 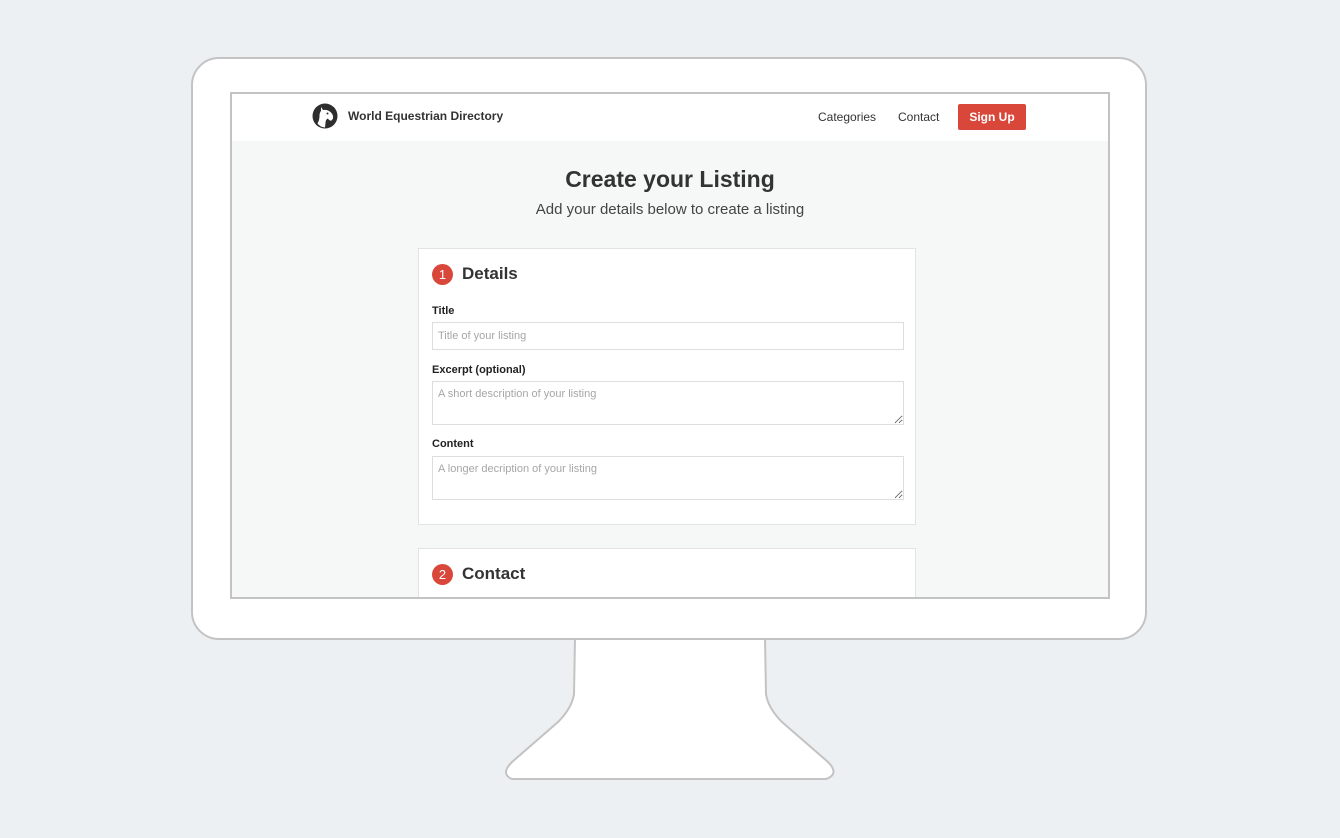 What do you see at coordinates (494, 573) in the screenshot?
I see `section-heading-contact: Contact` at bounding box center [494, 573].